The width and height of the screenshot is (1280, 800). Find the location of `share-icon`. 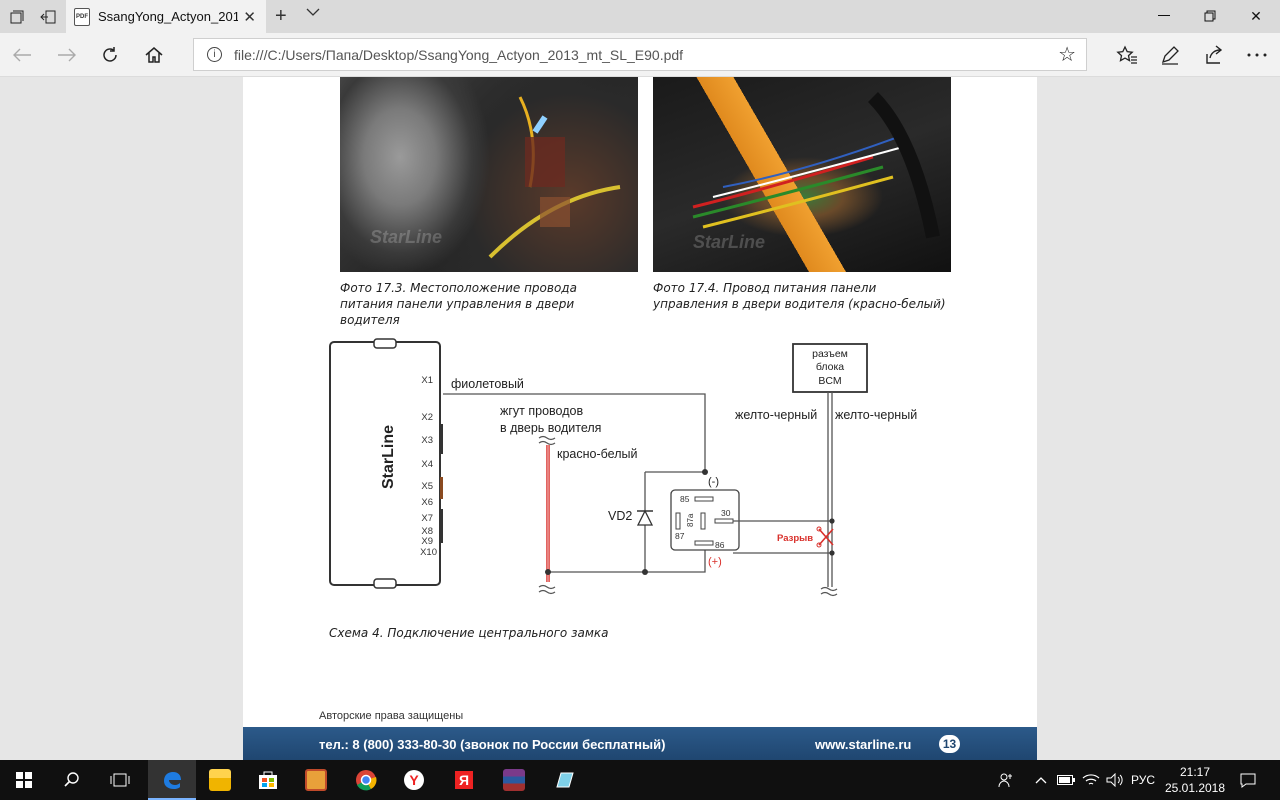

share-icon is located at coordinates (1214, 55).